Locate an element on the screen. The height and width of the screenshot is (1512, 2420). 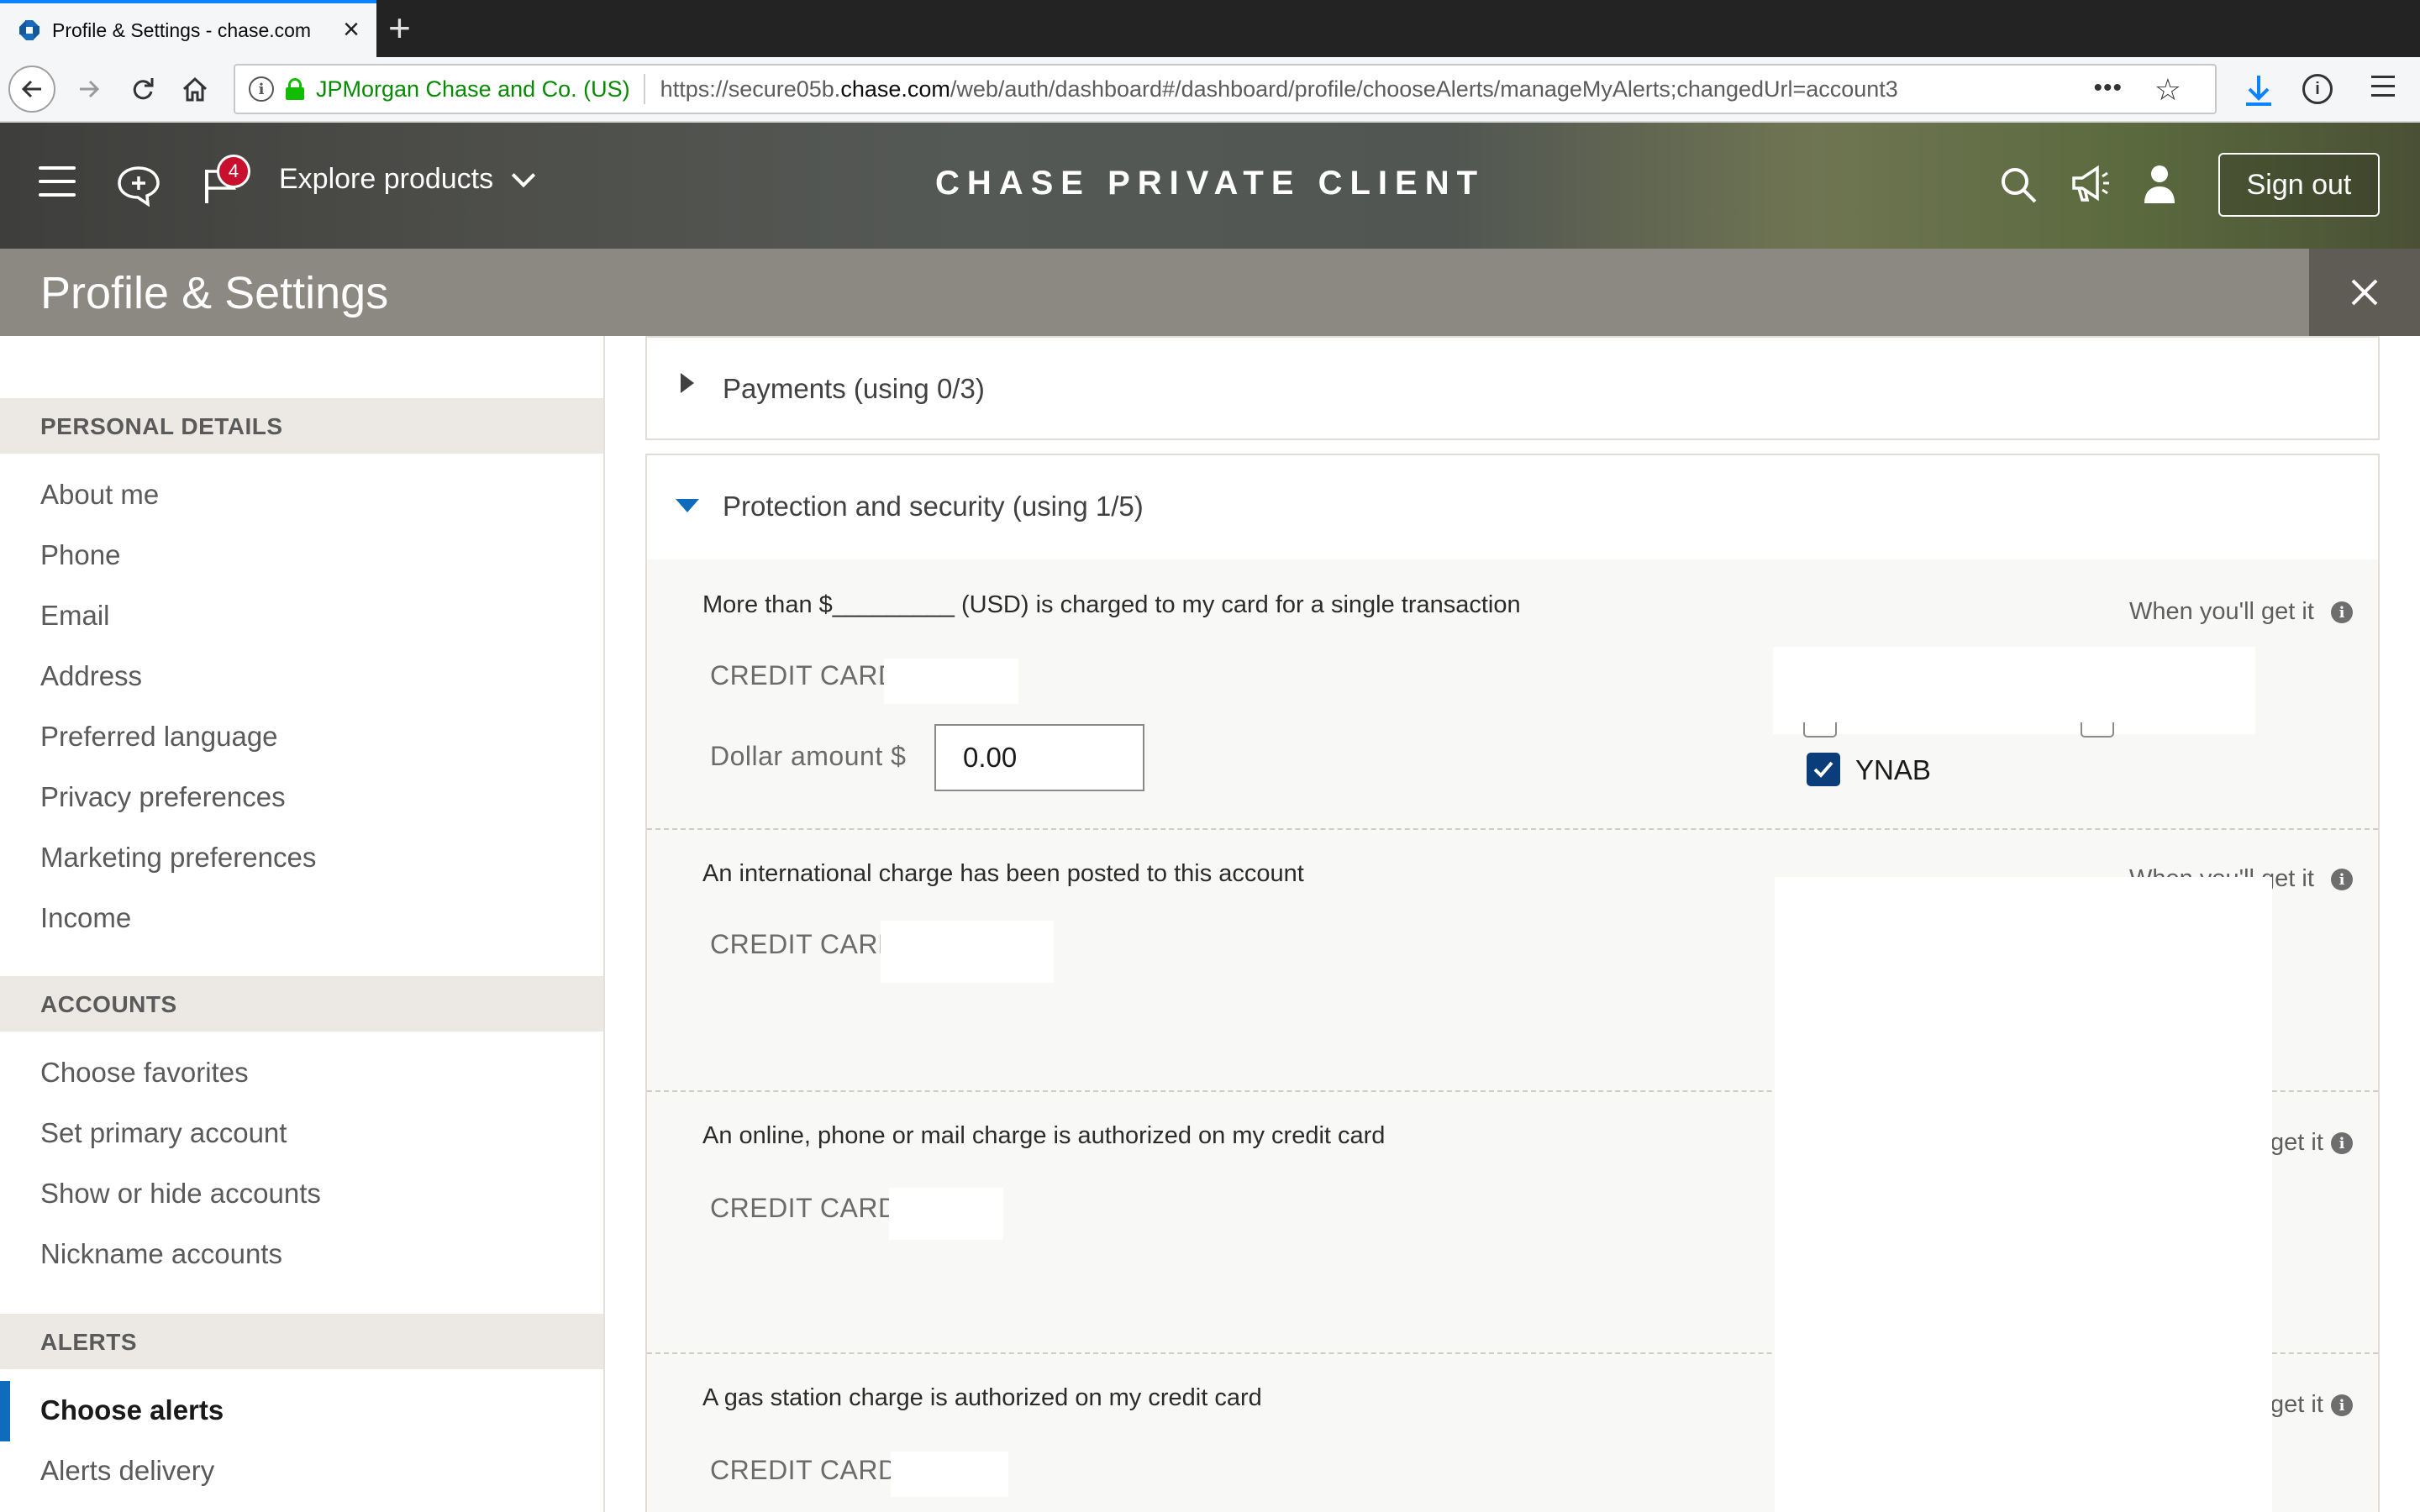
sidebar-item-set-primary-account: Set primary account is located at coordinates (163, 1133).